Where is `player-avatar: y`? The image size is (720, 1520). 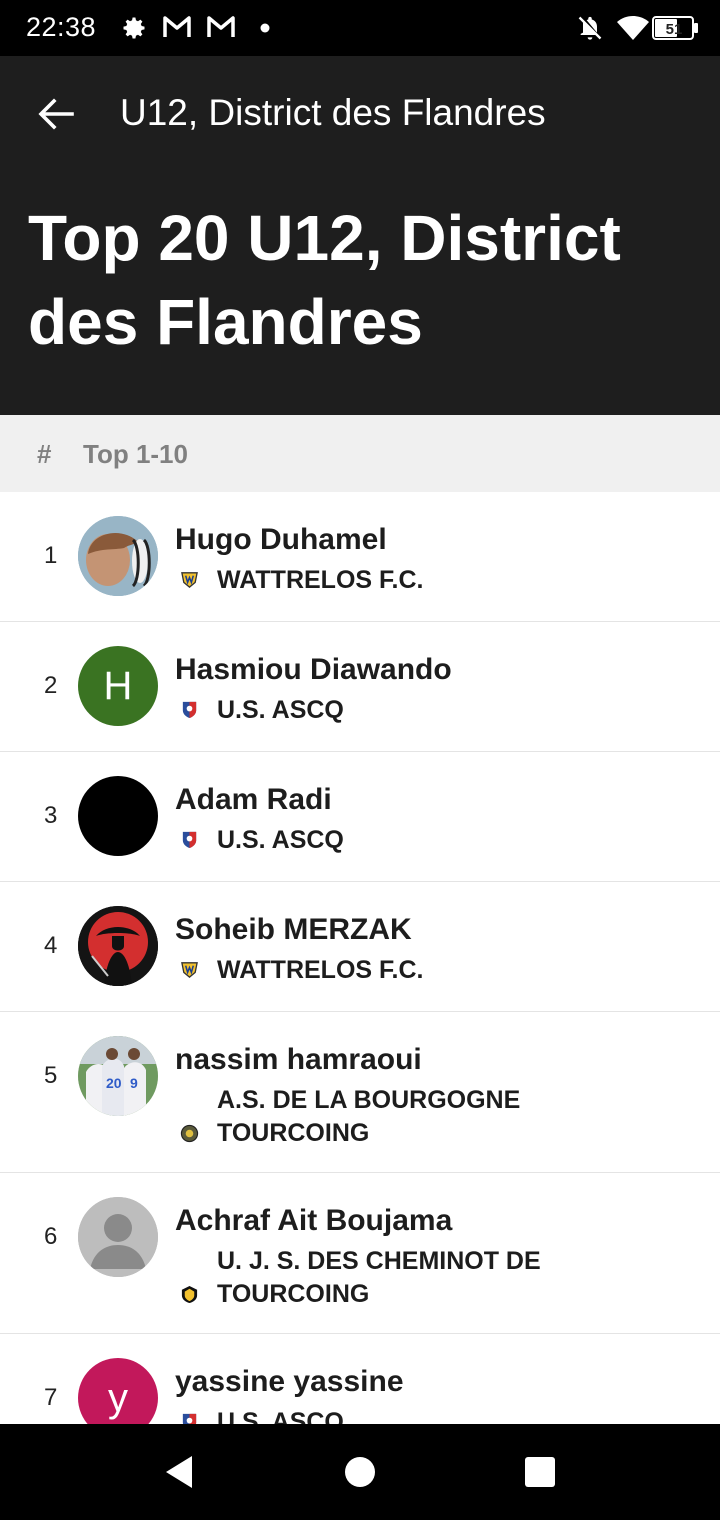 player-avatar: y is located at coordinates (118, 1391).